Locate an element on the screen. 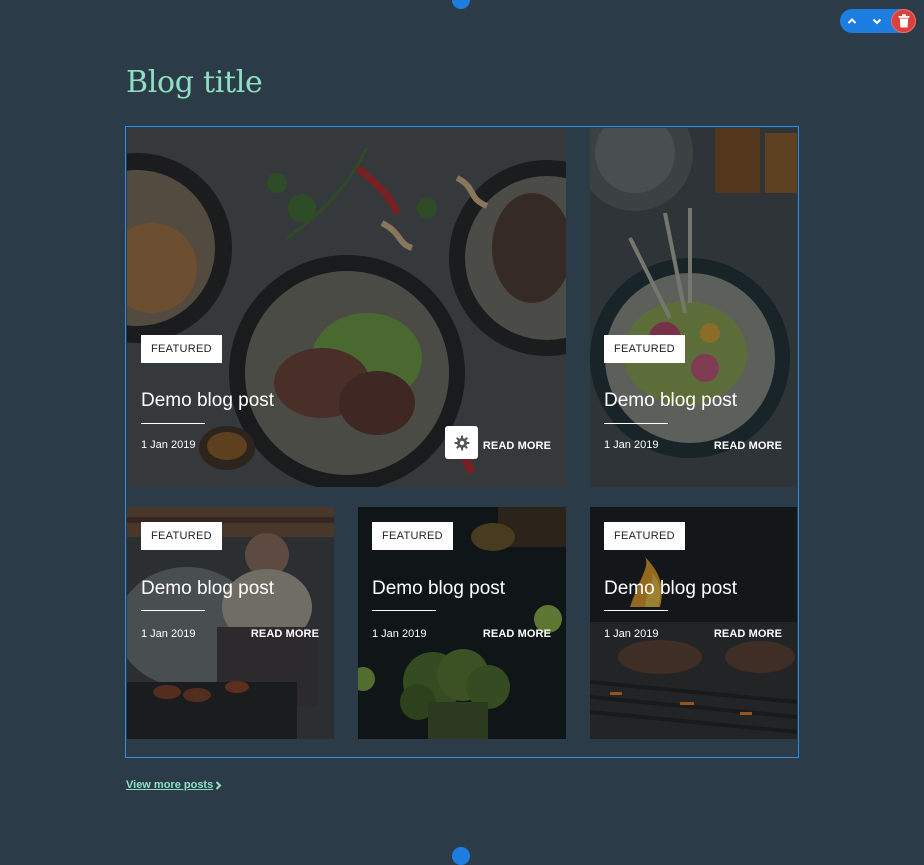 This screenshot has height=865, width=924. move-up-button is located at coordinates (852, 21).